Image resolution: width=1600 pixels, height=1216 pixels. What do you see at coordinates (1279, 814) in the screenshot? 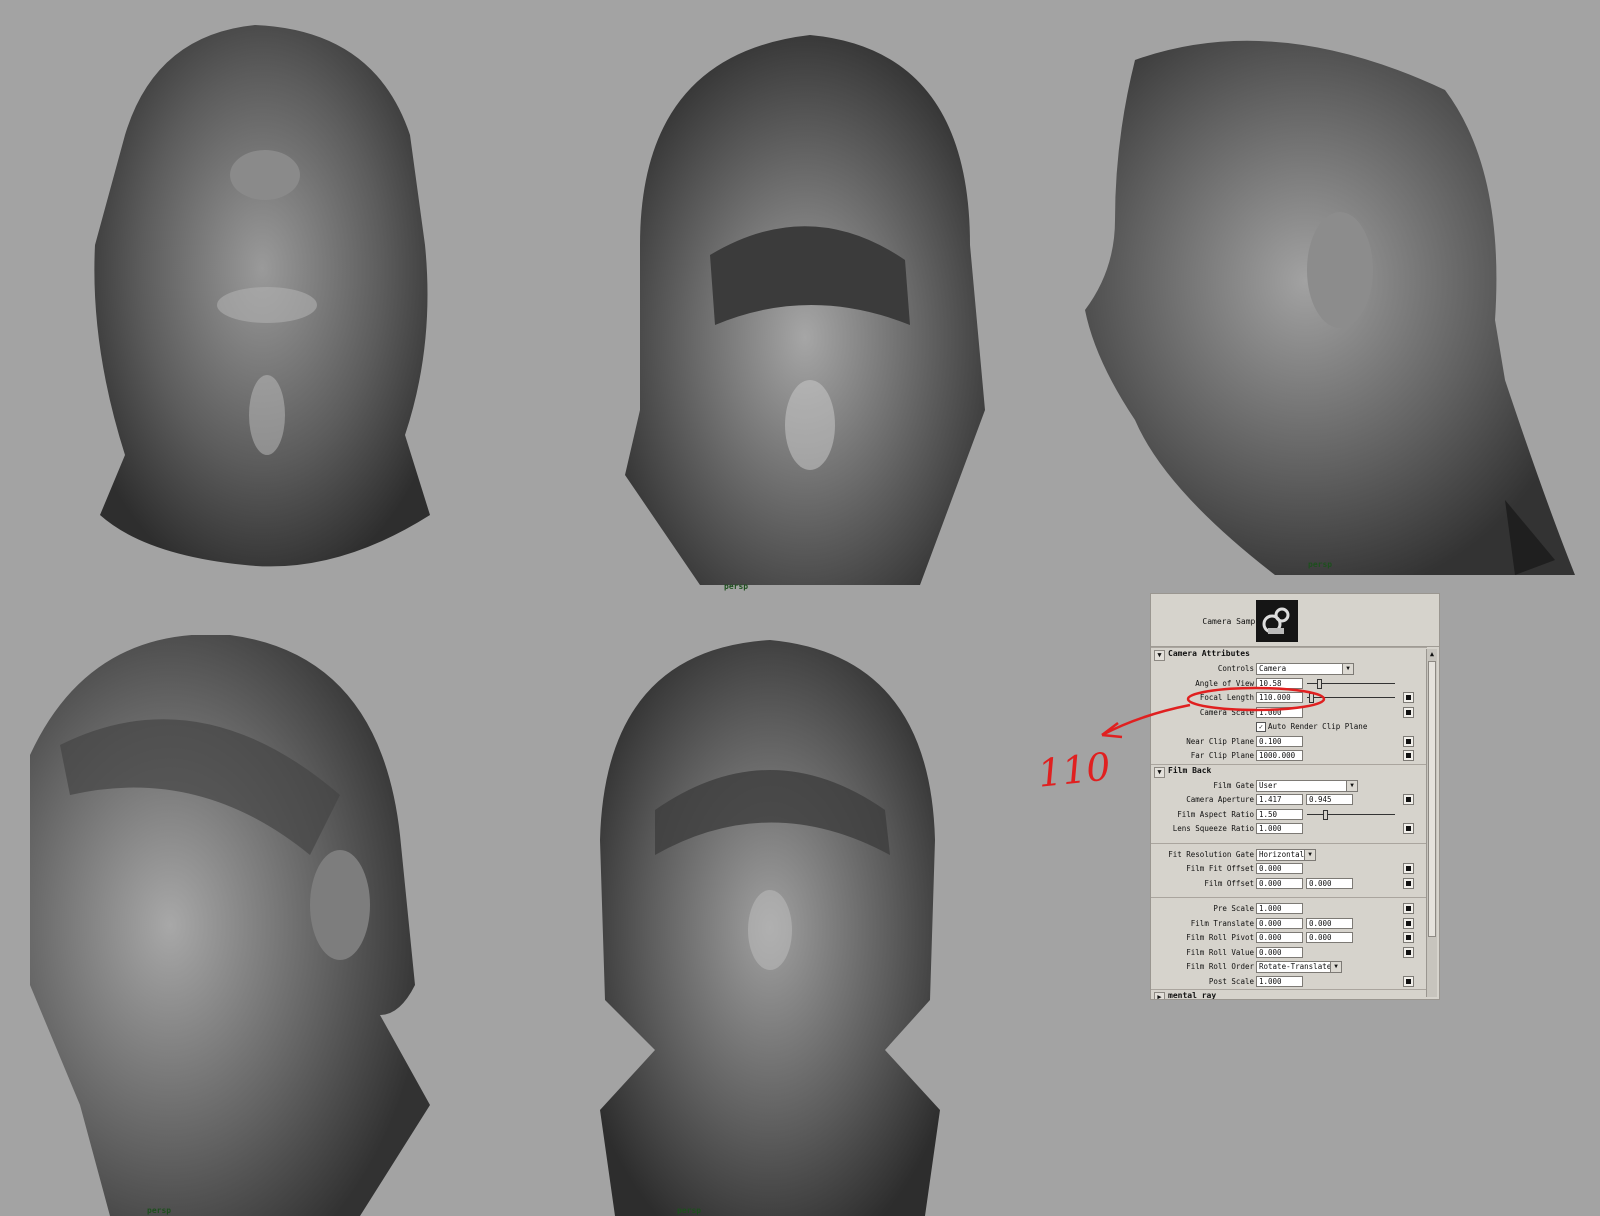
I see `film-aspect-ratio-field: 1.50` at bounding box center [1279, 814].